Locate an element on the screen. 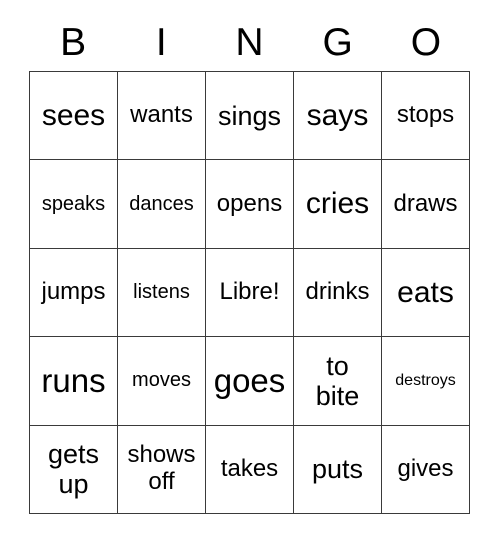 Image resolution: width=500 pixels, height=544 pixels. bingo-cell-label: drinks is located at coordinates (337, 291).